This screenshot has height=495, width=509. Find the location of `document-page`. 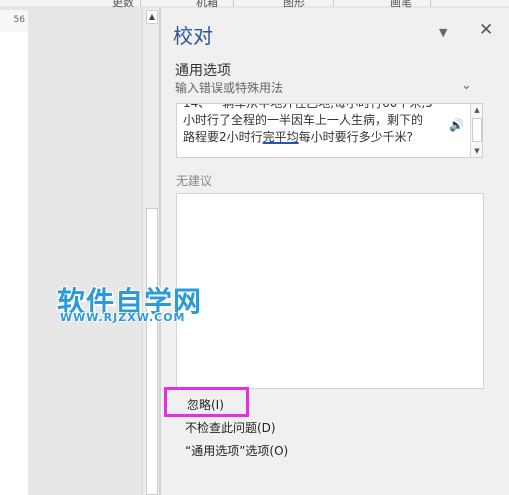

document-page is located at coordinates (14, 263).